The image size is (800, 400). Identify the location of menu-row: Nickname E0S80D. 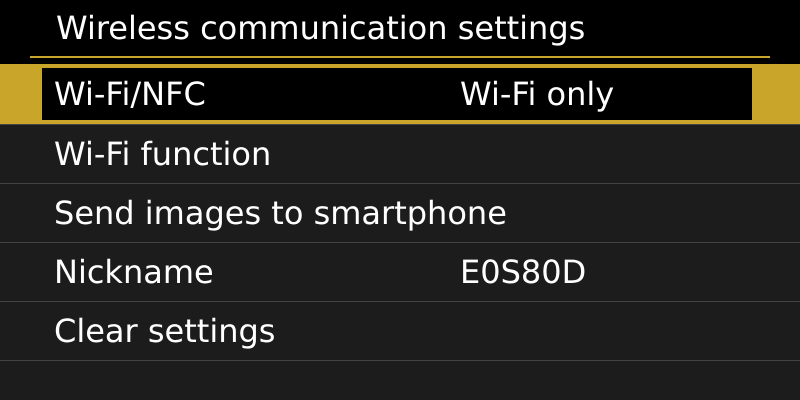
(400, 271).